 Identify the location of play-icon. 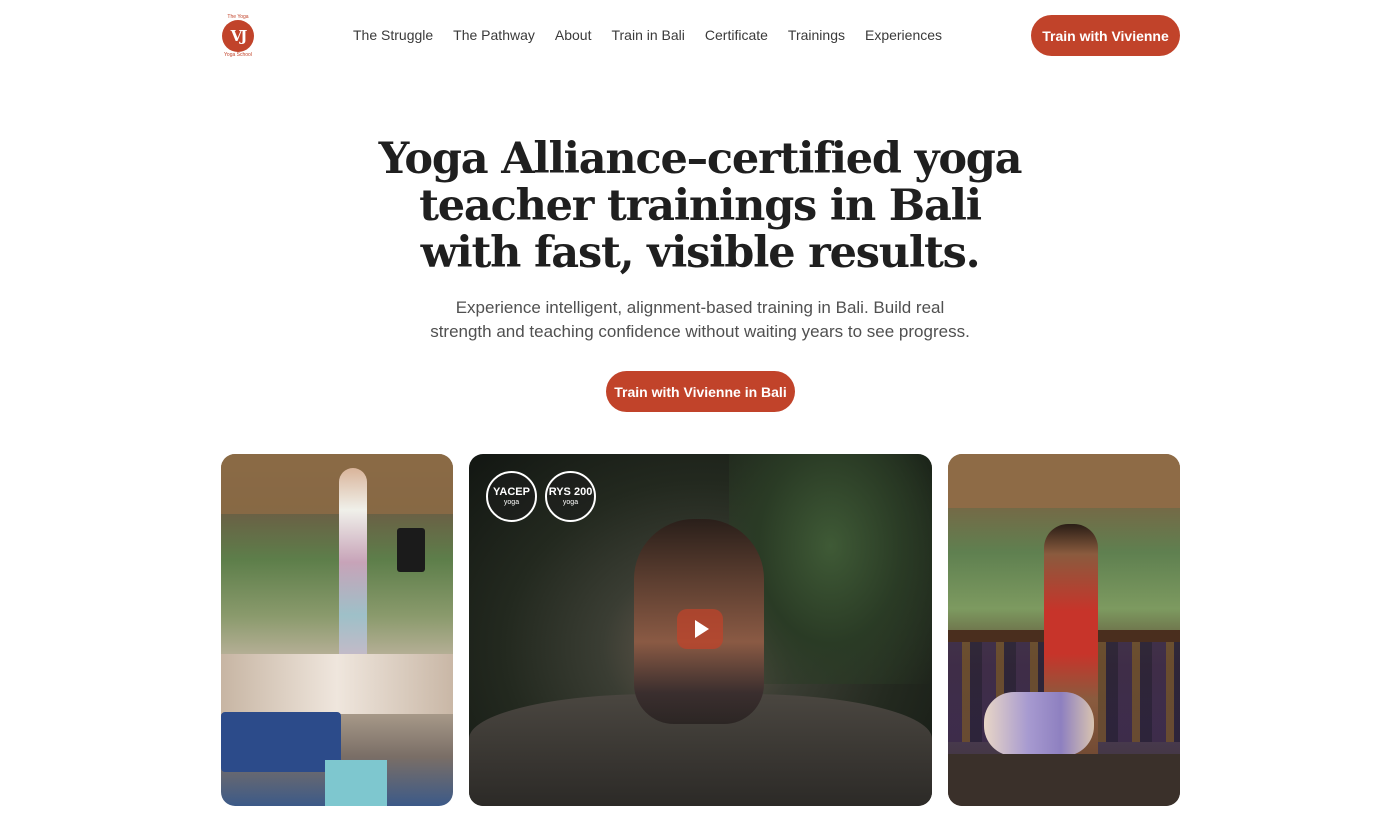
(702, 629).